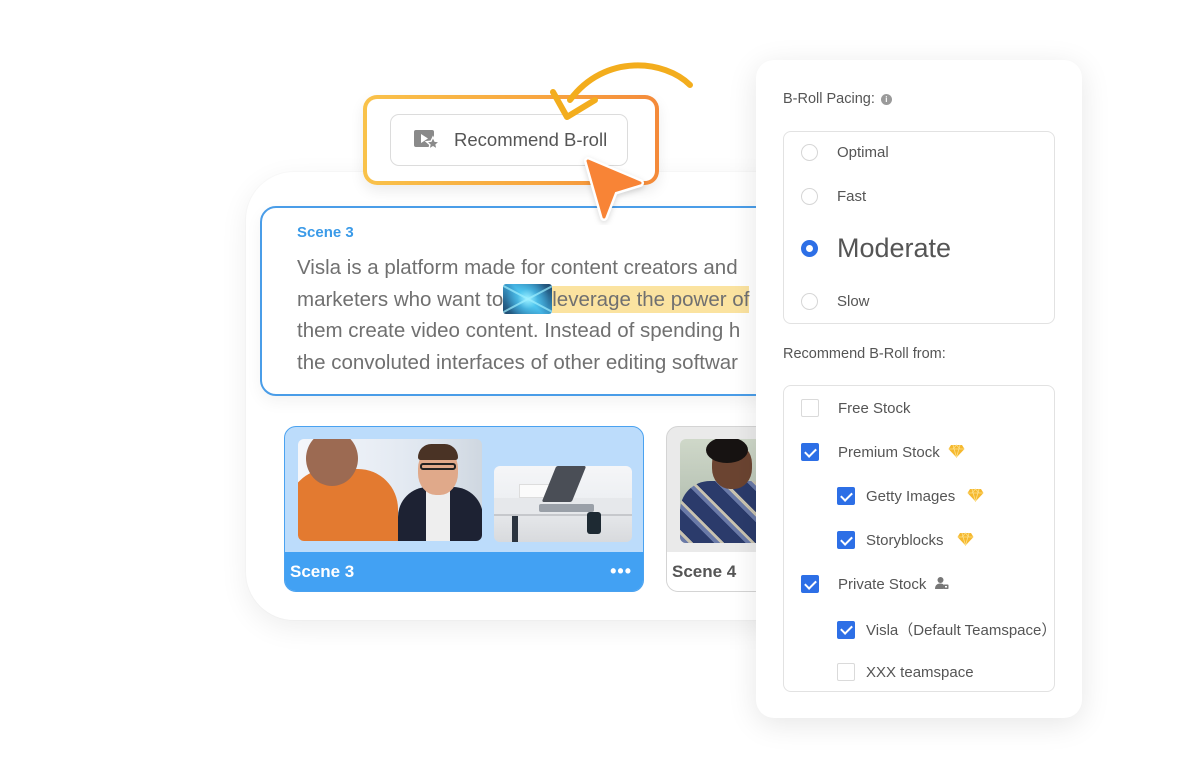  I want to click on highlighted-phrase: leverage the power of, so click(651, 299).